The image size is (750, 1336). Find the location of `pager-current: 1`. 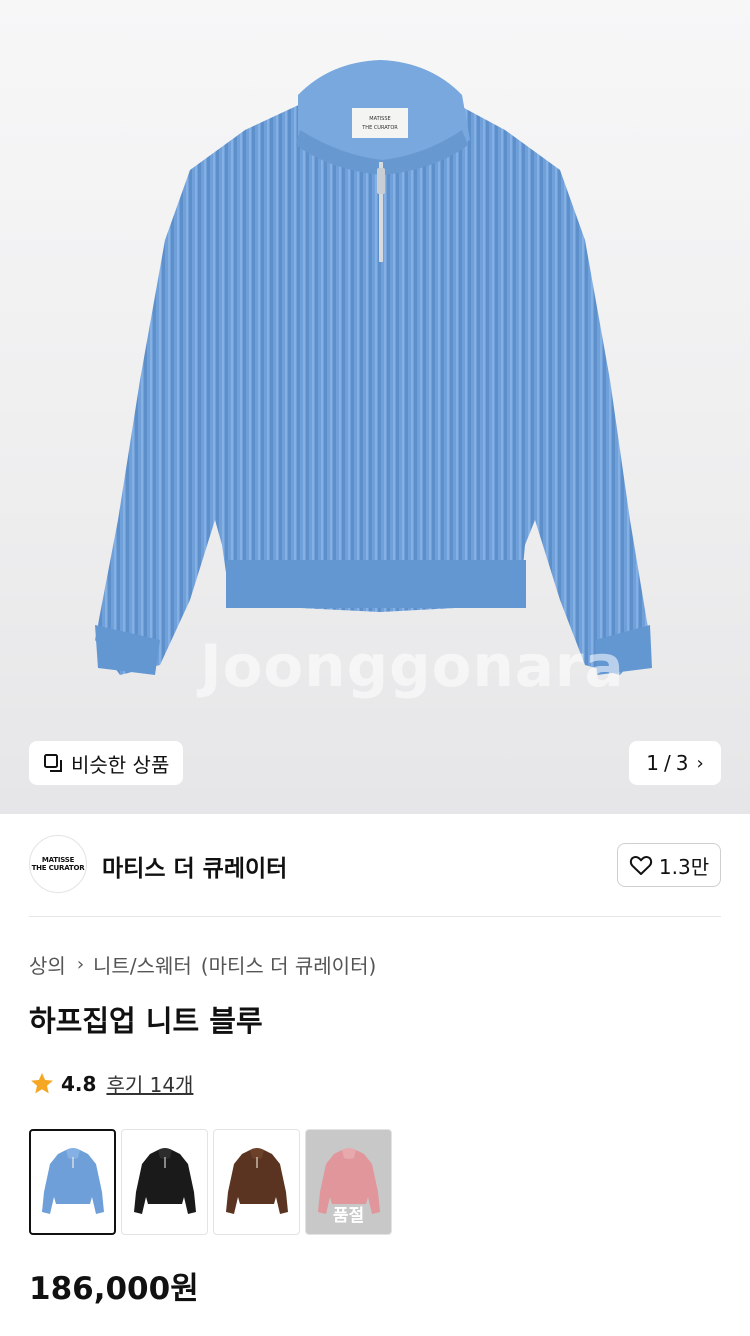

pager-current: 1 is located at coordinates (653, 763).